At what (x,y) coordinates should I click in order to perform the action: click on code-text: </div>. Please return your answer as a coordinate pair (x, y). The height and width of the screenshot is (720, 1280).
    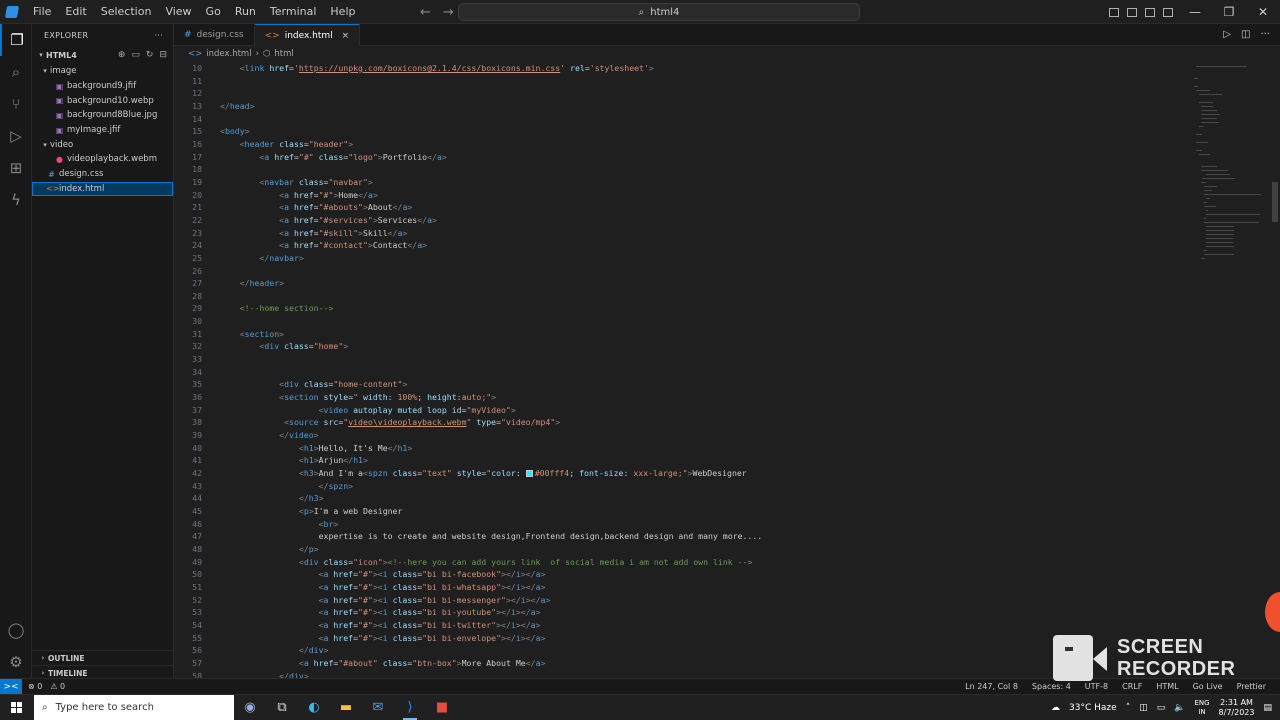
    Looking at the image, I should click on (274, 650).